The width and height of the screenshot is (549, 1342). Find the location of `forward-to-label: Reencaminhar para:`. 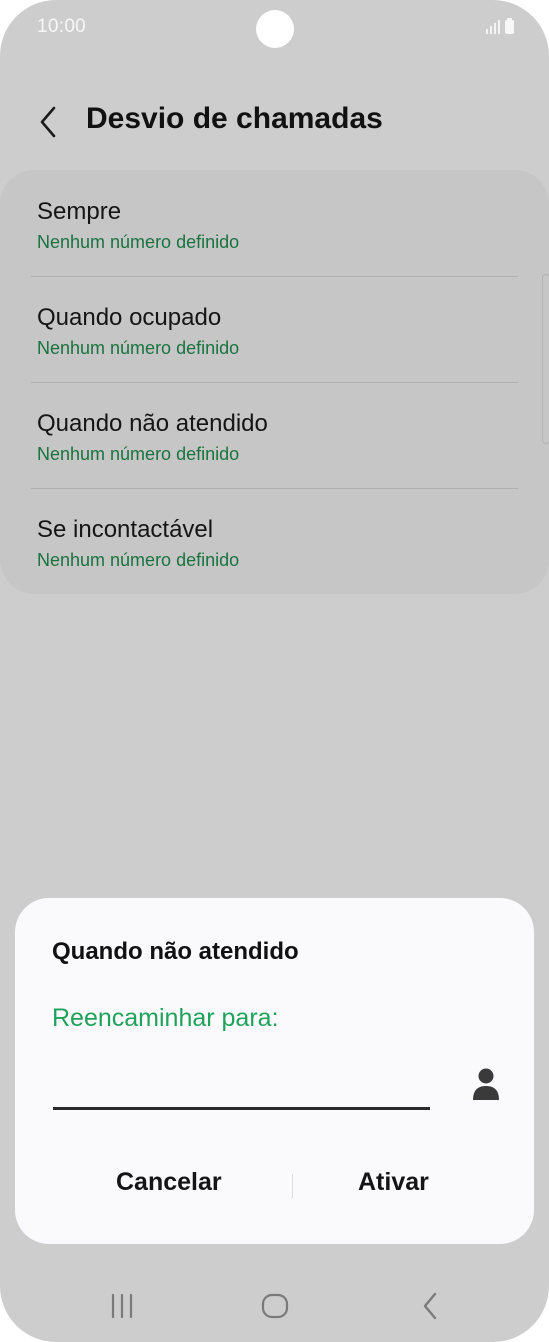

forward-to-label: Reencaminhar para: is located at coordinates (165, 1018).